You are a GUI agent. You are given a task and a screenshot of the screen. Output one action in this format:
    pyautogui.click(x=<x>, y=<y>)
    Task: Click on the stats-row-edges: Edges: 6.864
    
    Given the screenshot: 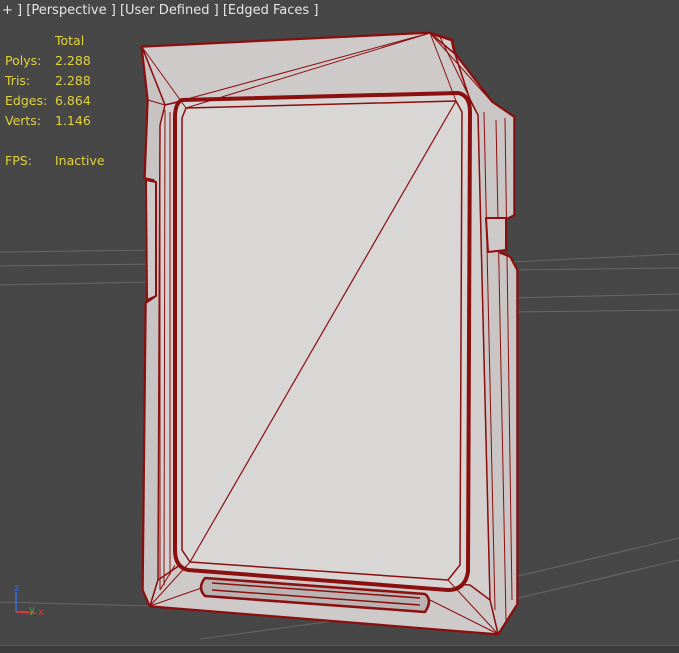 What is the action you would take?
    pyautogui.click(x=55, y=101)
    